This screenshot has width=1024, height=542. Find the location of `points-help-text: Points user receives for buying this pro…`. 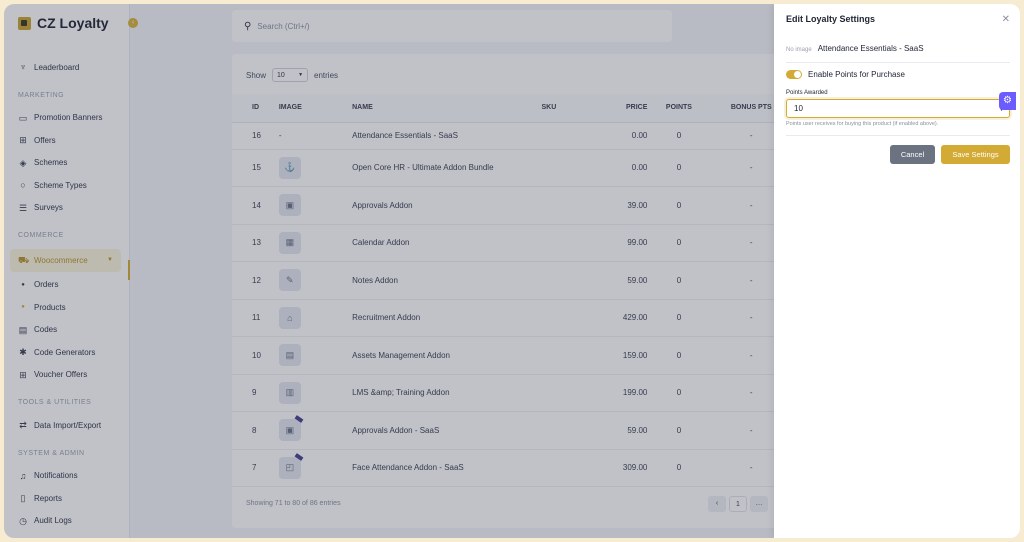

points-help-text: Points user receives for buying this pro… is located at coordinates (862, 124).